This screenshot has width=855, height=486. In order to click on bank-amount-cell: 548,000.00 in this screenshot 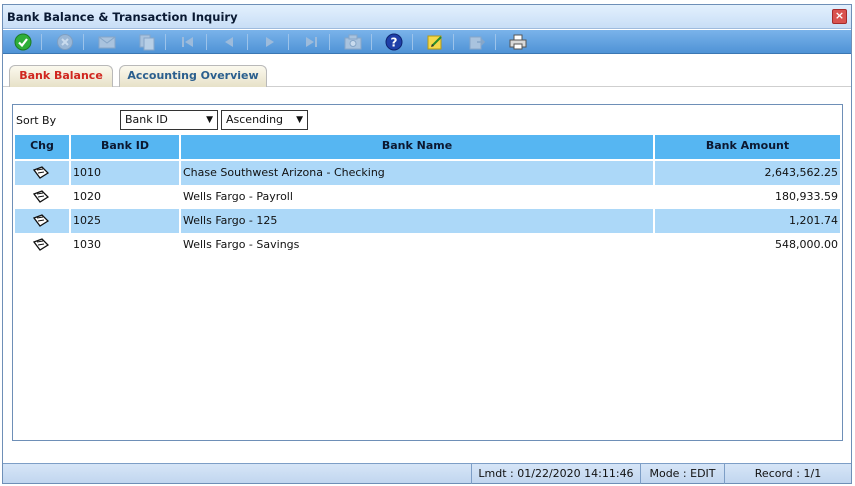, I will do `click(806, 244)`.